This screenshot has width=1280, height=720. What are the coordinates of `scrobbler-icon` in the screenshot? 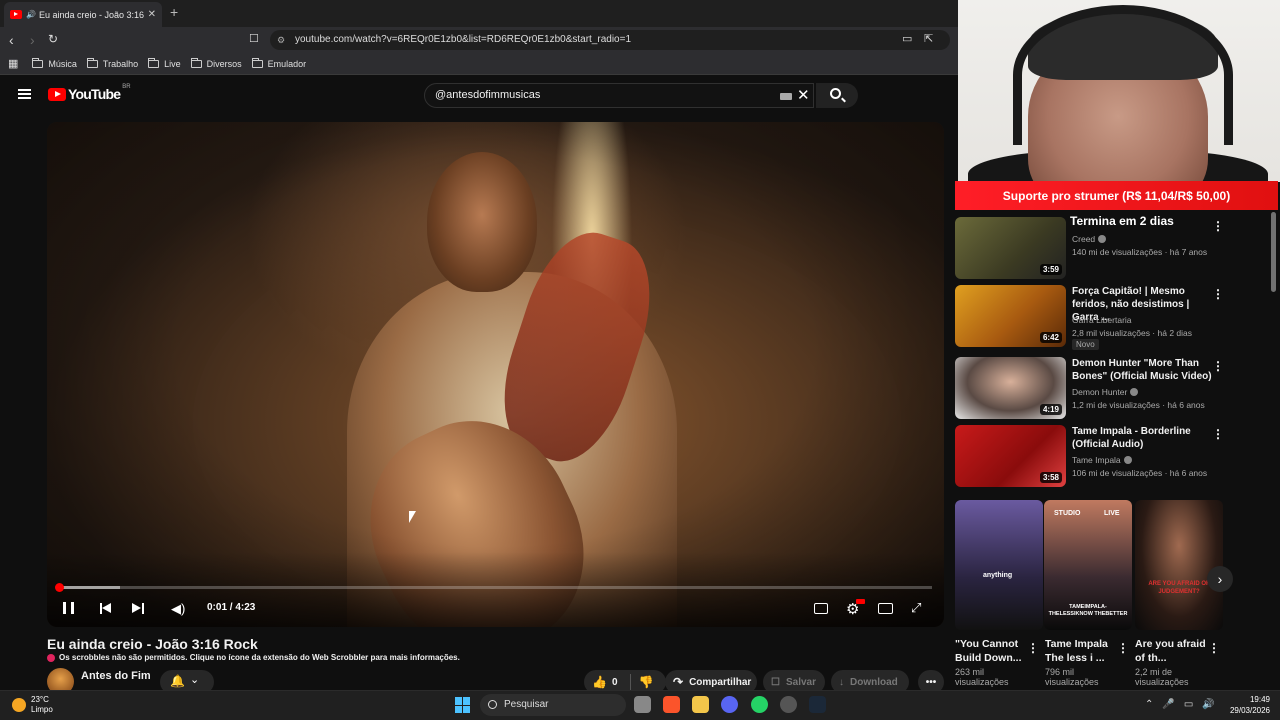 It's located at (51, 657).